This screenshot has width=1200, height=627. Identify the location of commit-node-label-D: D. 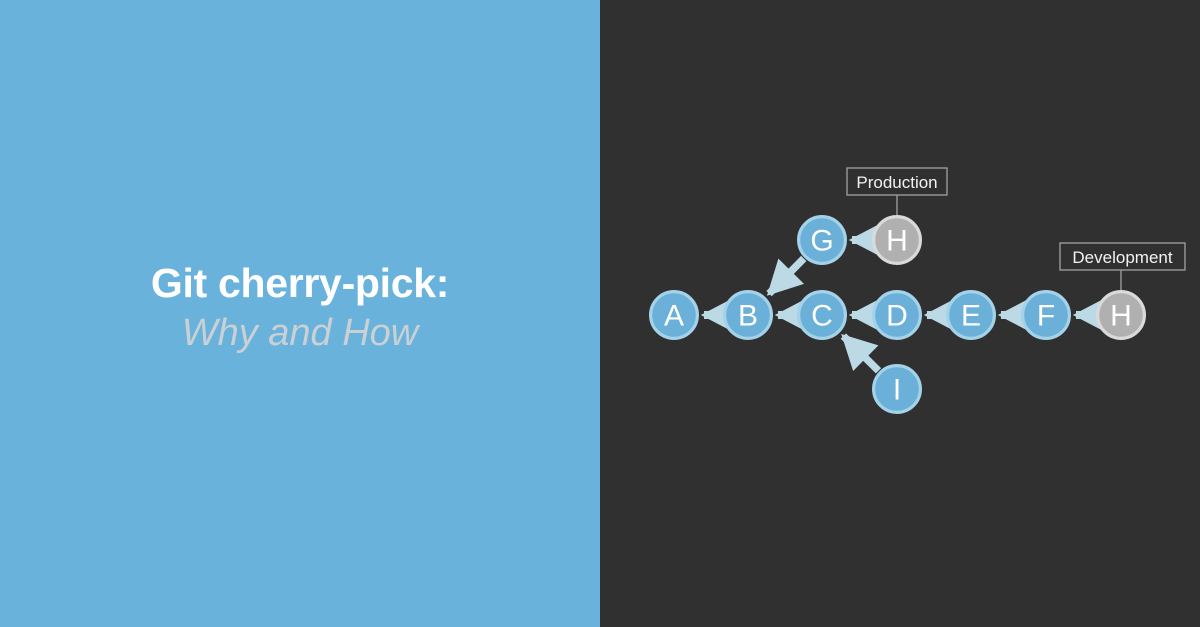
(897, 316).